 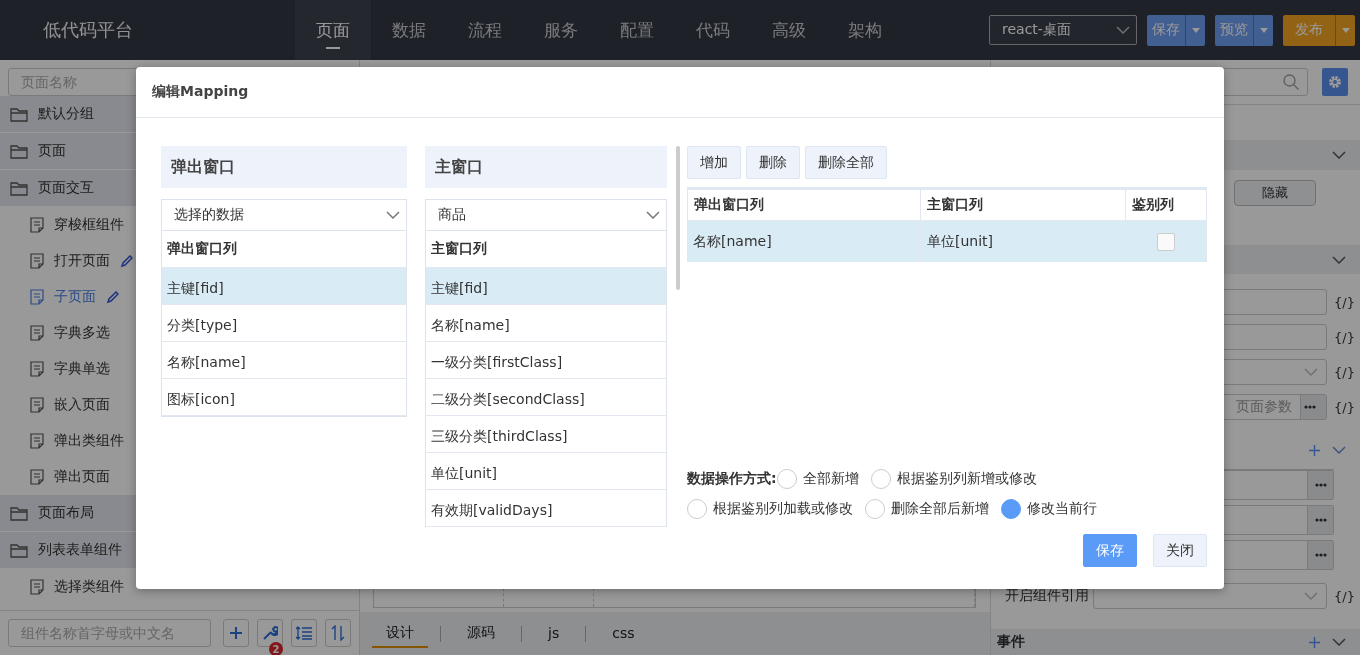 I want to click on page-label: 打开页面, so click(x=82, y=261).